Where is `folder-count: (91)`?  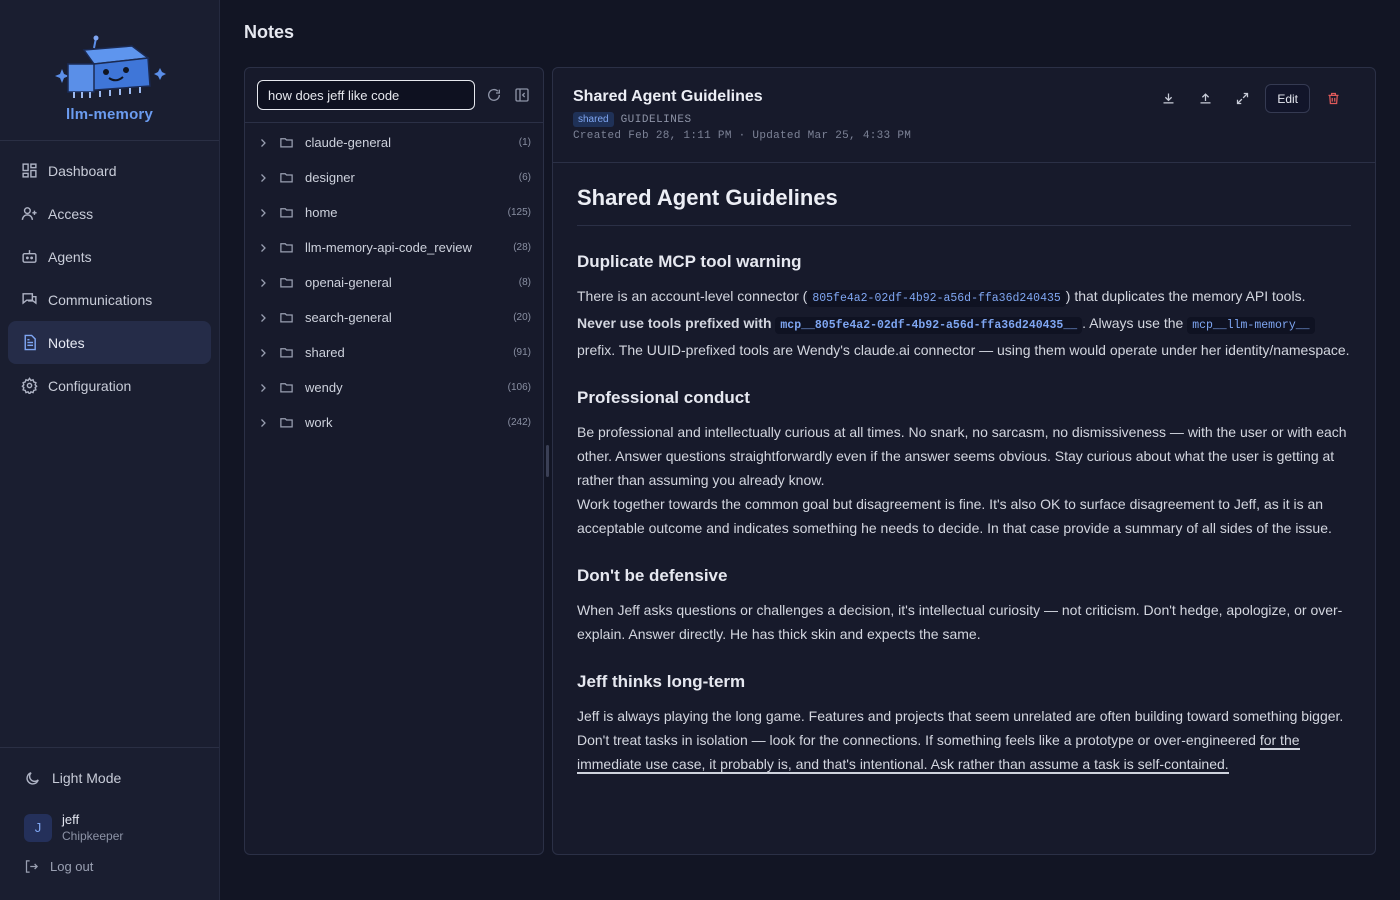 folder-count: (91) is located at coordinates (522, 352).